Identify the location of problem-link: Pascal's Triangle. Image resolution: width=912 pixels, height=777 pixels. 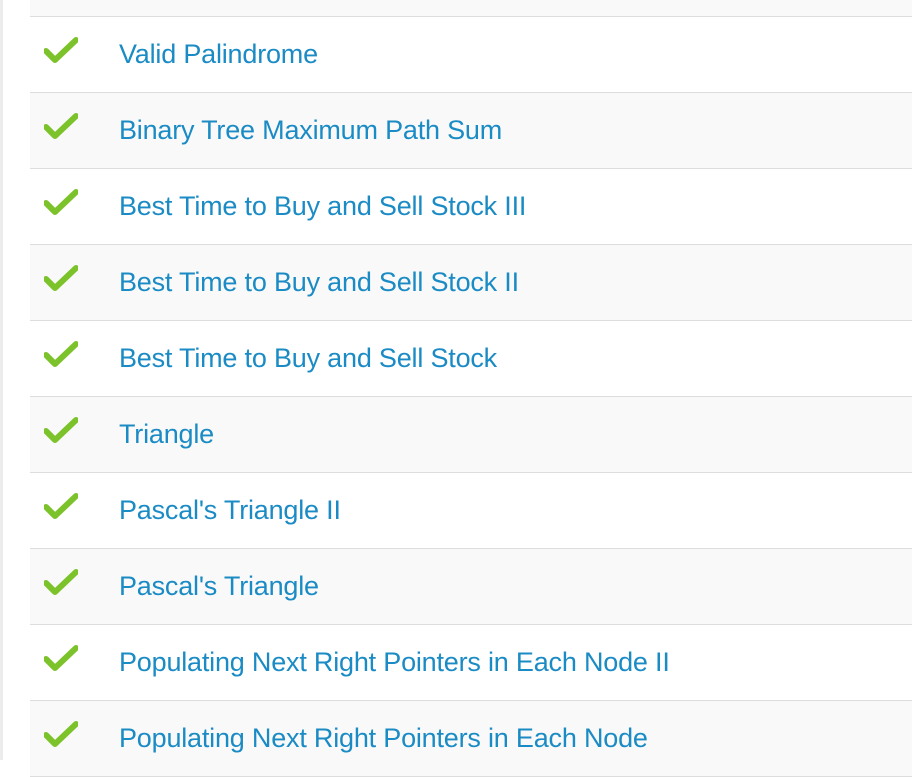
(219, 586).